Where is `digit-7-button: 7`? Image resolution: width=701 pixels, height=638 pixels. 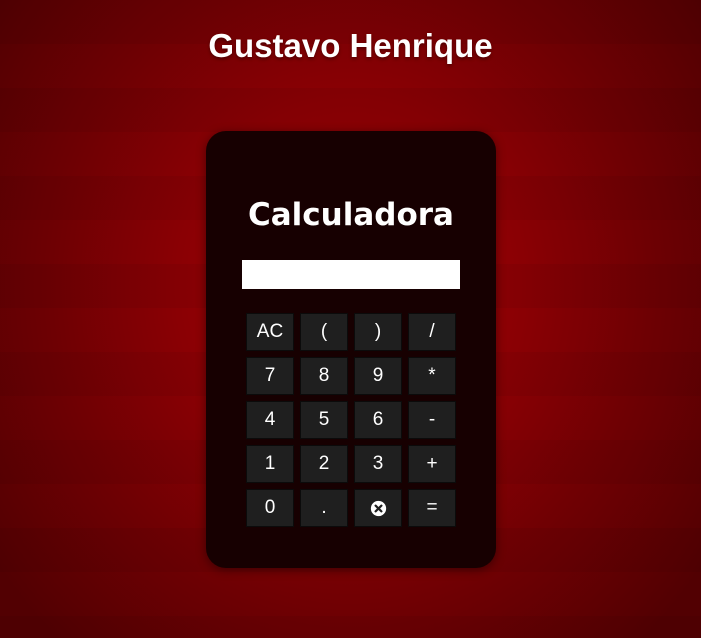 digit-7-button: 7 is located at coordinates (270, 376).